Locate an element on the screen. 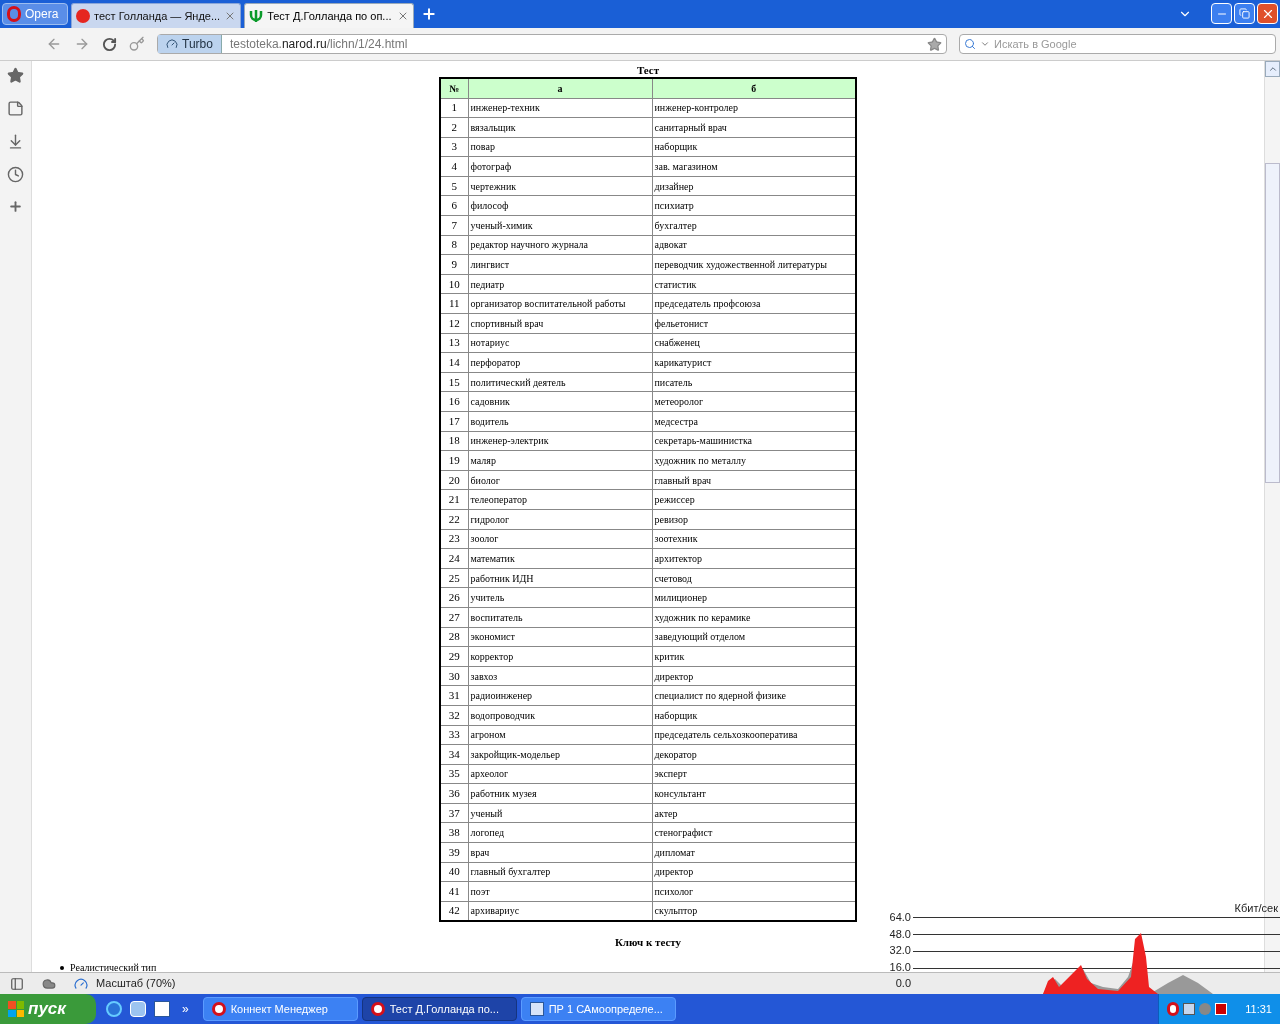 The width and height of the screenshot is (1280, 1024). caret-icon is located at coordinates (985, 44).